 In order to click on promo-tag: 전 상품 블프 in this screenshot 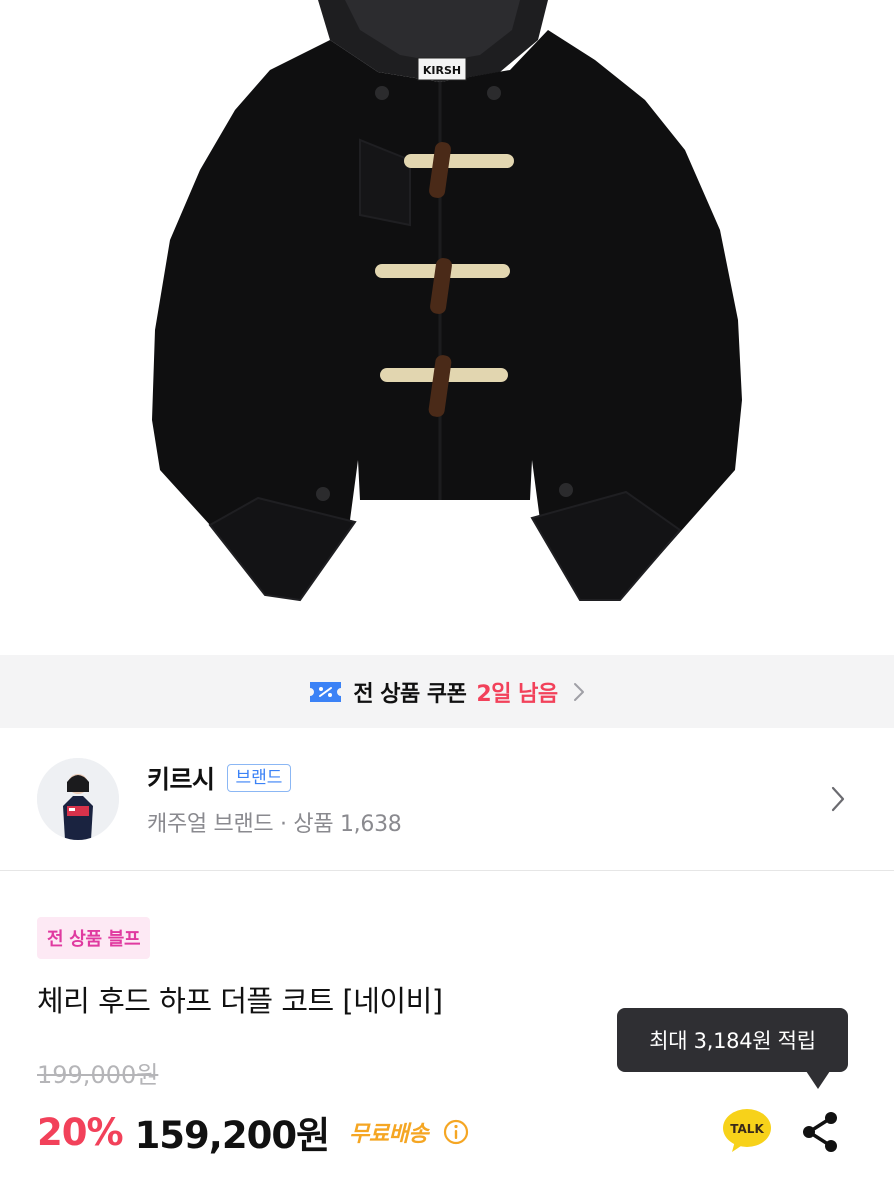, I will do `click(94, 938)`.